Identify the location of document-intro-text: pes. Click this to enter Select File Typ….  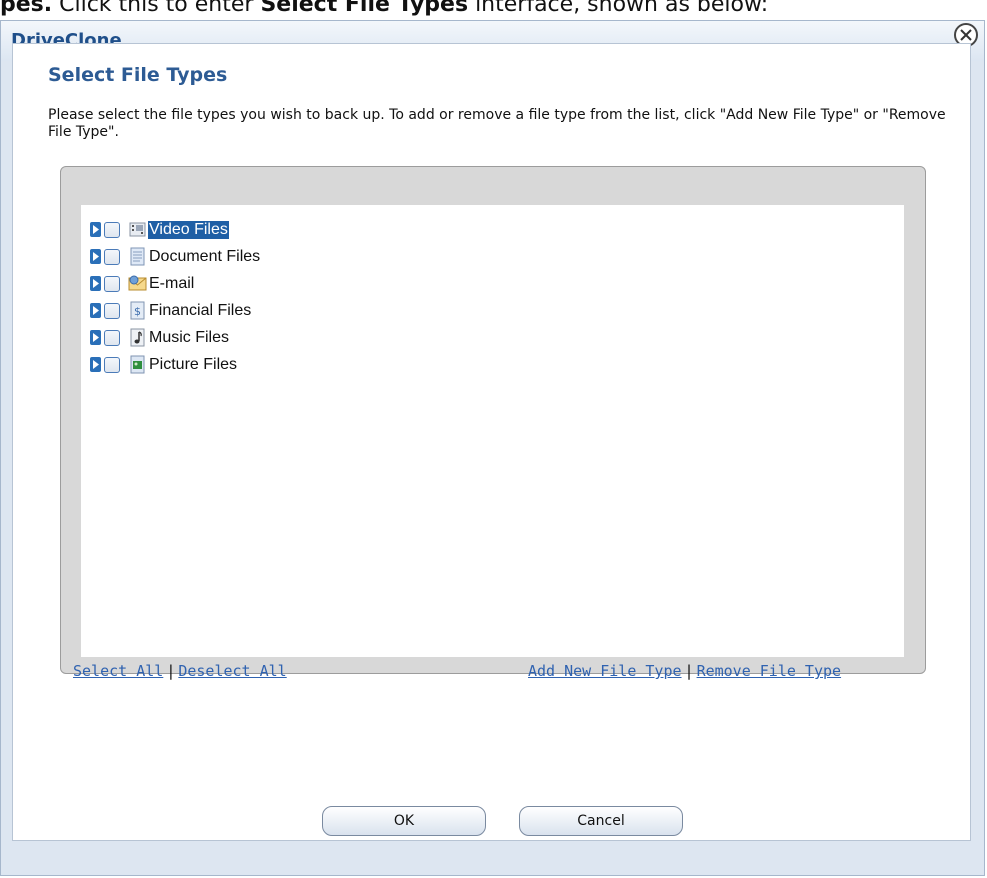
(493, 9).